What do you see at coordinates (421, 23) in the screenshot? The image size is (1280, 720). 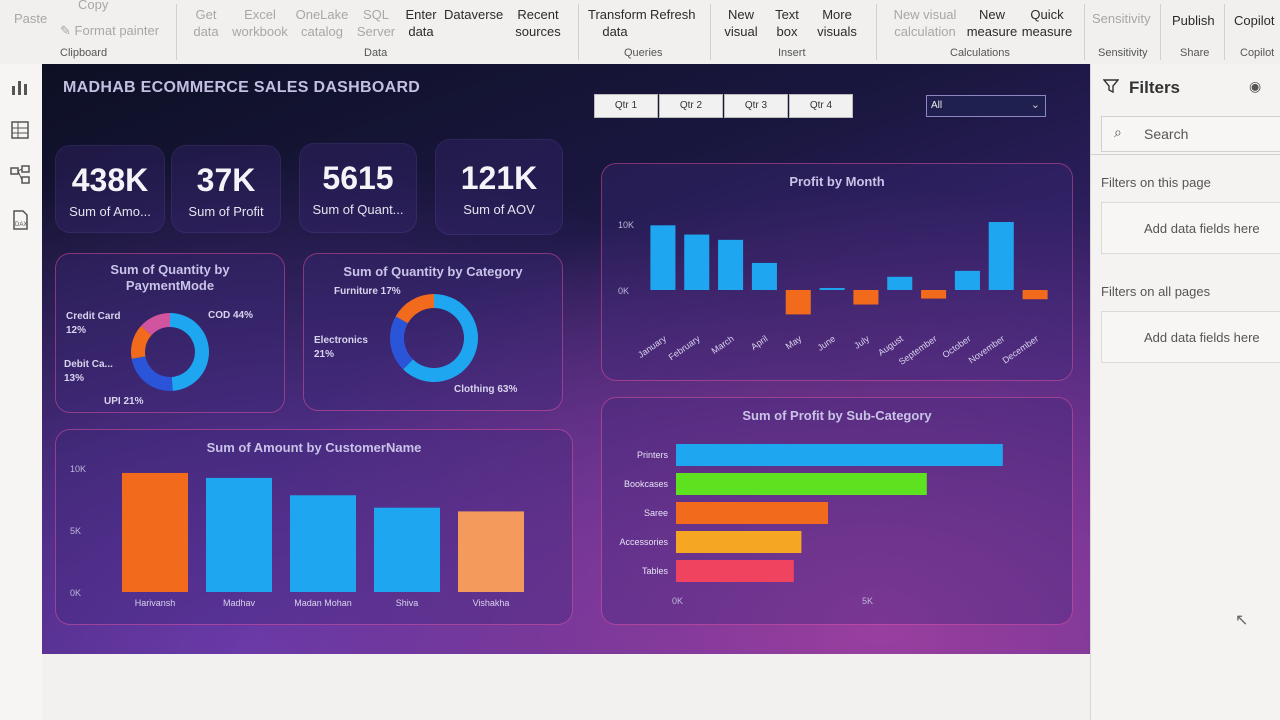 I see `enter-data-button: Enter data` at bounding box center [421, 23].